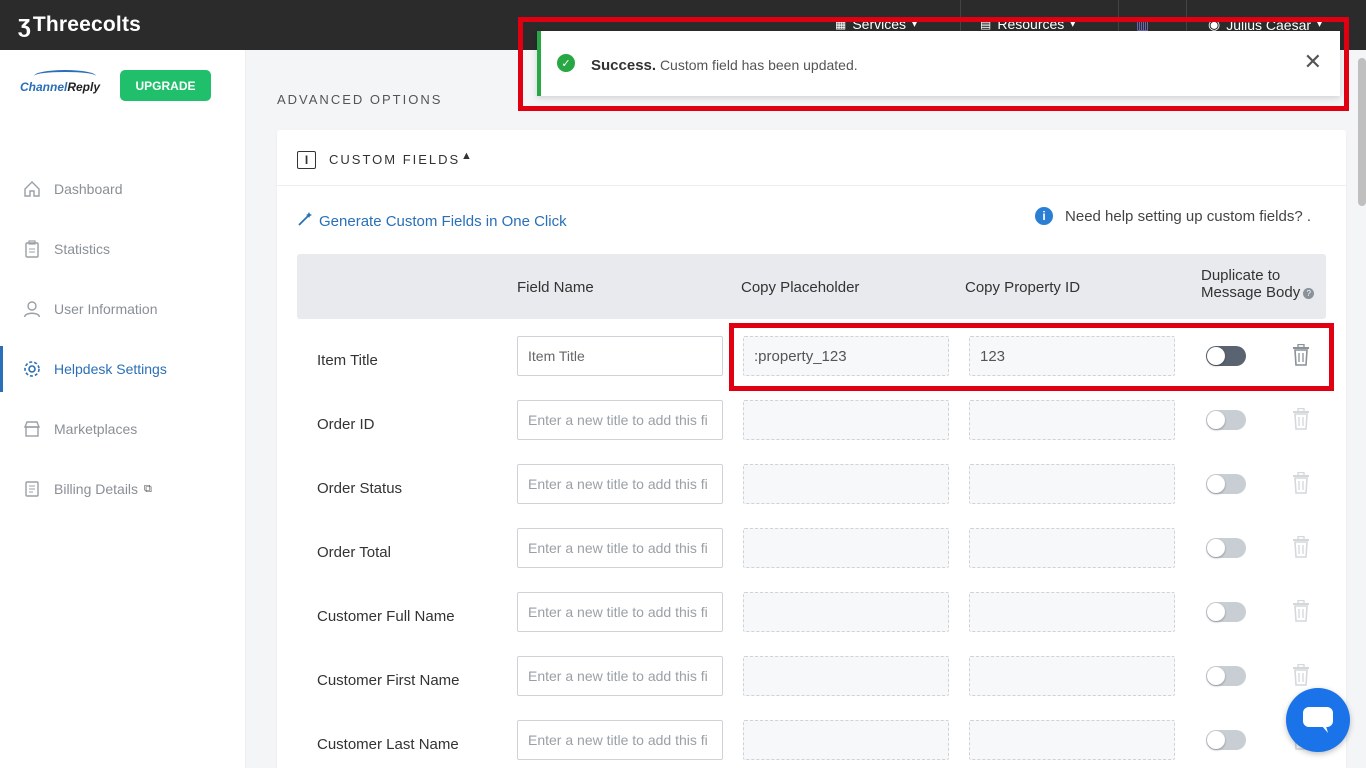 The image size is (1366, 768). I want to click on property-id: 123, so click(993, 356).